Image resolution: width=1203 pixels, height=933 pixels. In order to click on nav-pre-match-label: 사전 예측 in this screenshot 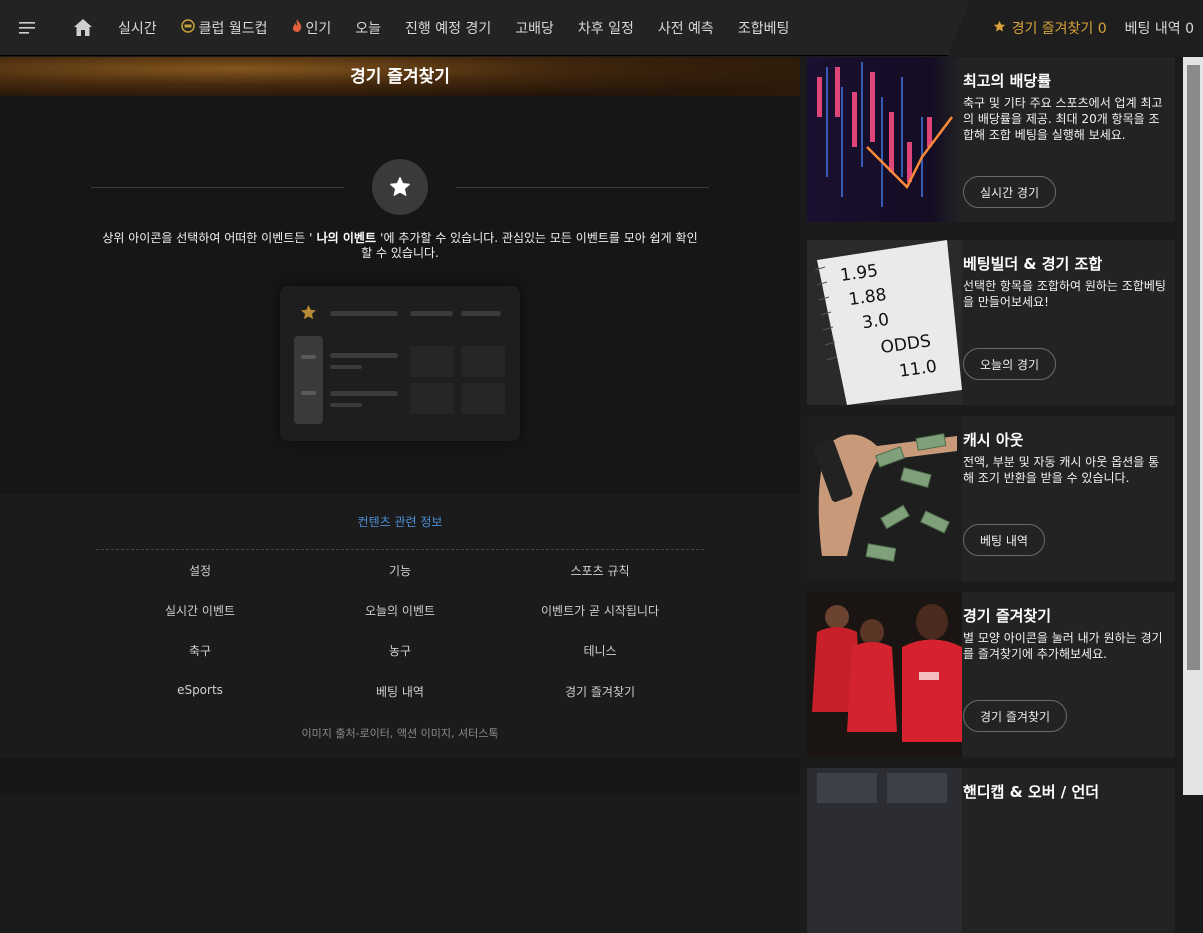, I will do `click(685, 28)`.